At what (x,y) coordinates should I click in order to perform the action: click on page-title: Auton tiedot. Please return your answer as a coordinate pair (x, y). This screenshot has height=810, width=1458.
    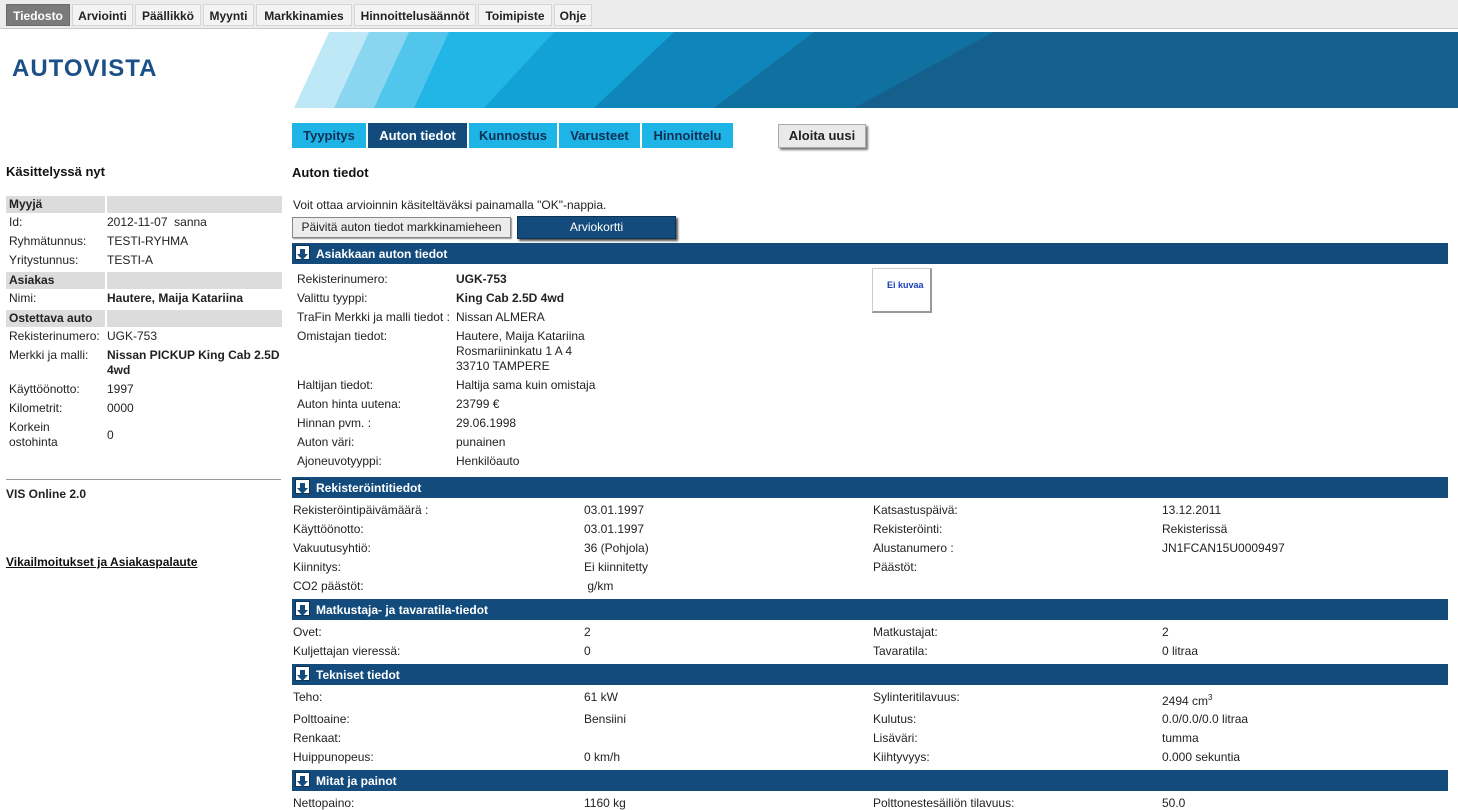
    Looking at the image, I should click on (330, 172).